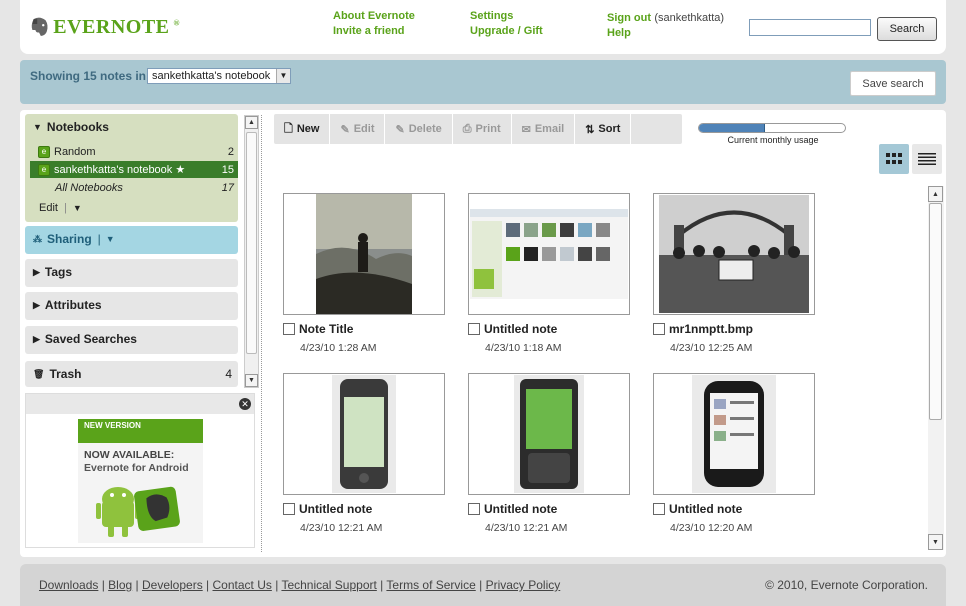  What do you see at coordinates (134, 169) in the screenshot?
I see `notebook-item-sankethkatta: e sankethkatta's notebook ★ 15` at bounding box center [134, 169].